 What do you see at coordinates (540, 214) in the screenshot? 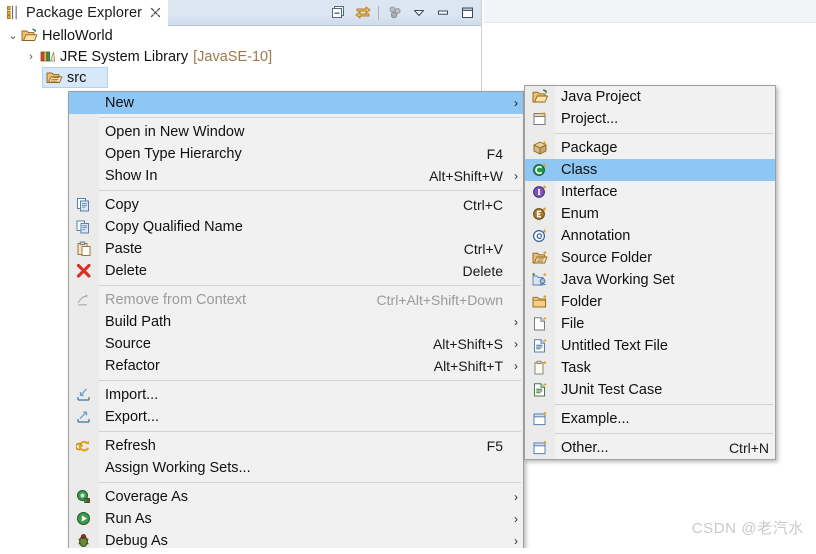
I see `enum-icon` at bounding box center [540, 214].